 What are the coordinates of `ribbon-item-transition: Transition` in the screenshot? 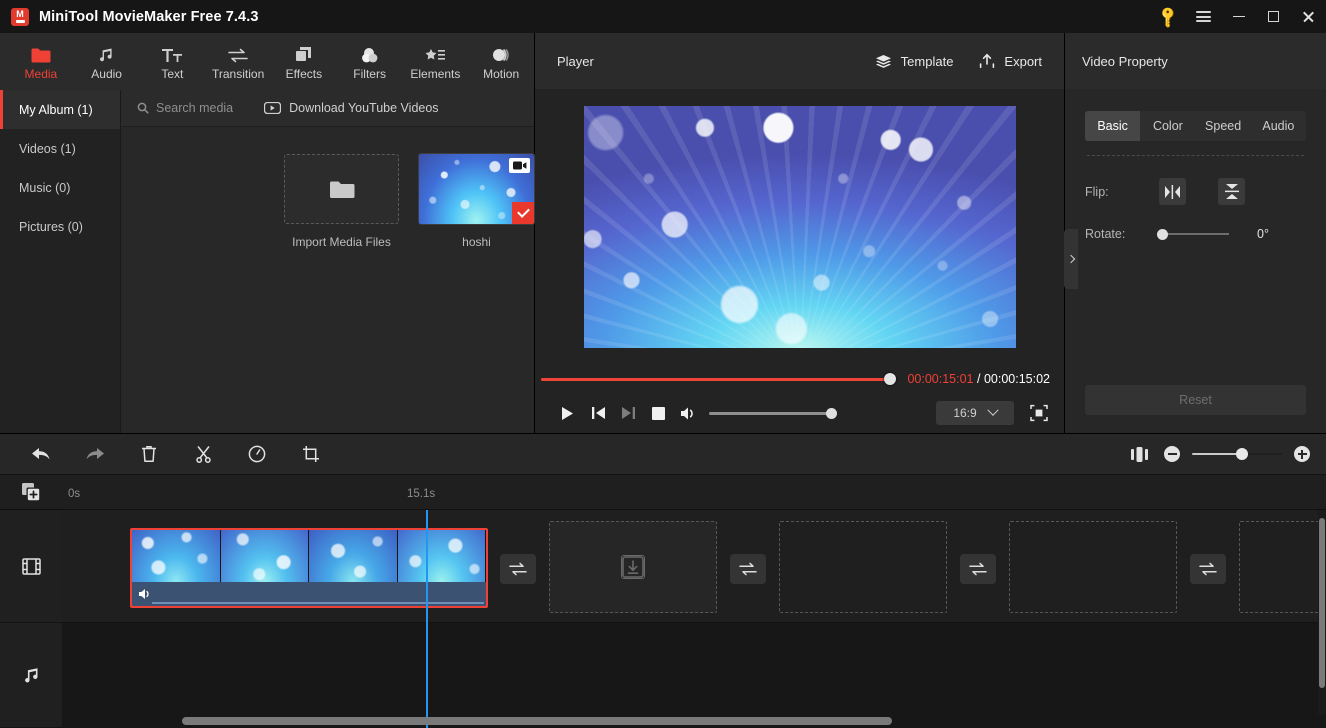 It's located at (238, 61).